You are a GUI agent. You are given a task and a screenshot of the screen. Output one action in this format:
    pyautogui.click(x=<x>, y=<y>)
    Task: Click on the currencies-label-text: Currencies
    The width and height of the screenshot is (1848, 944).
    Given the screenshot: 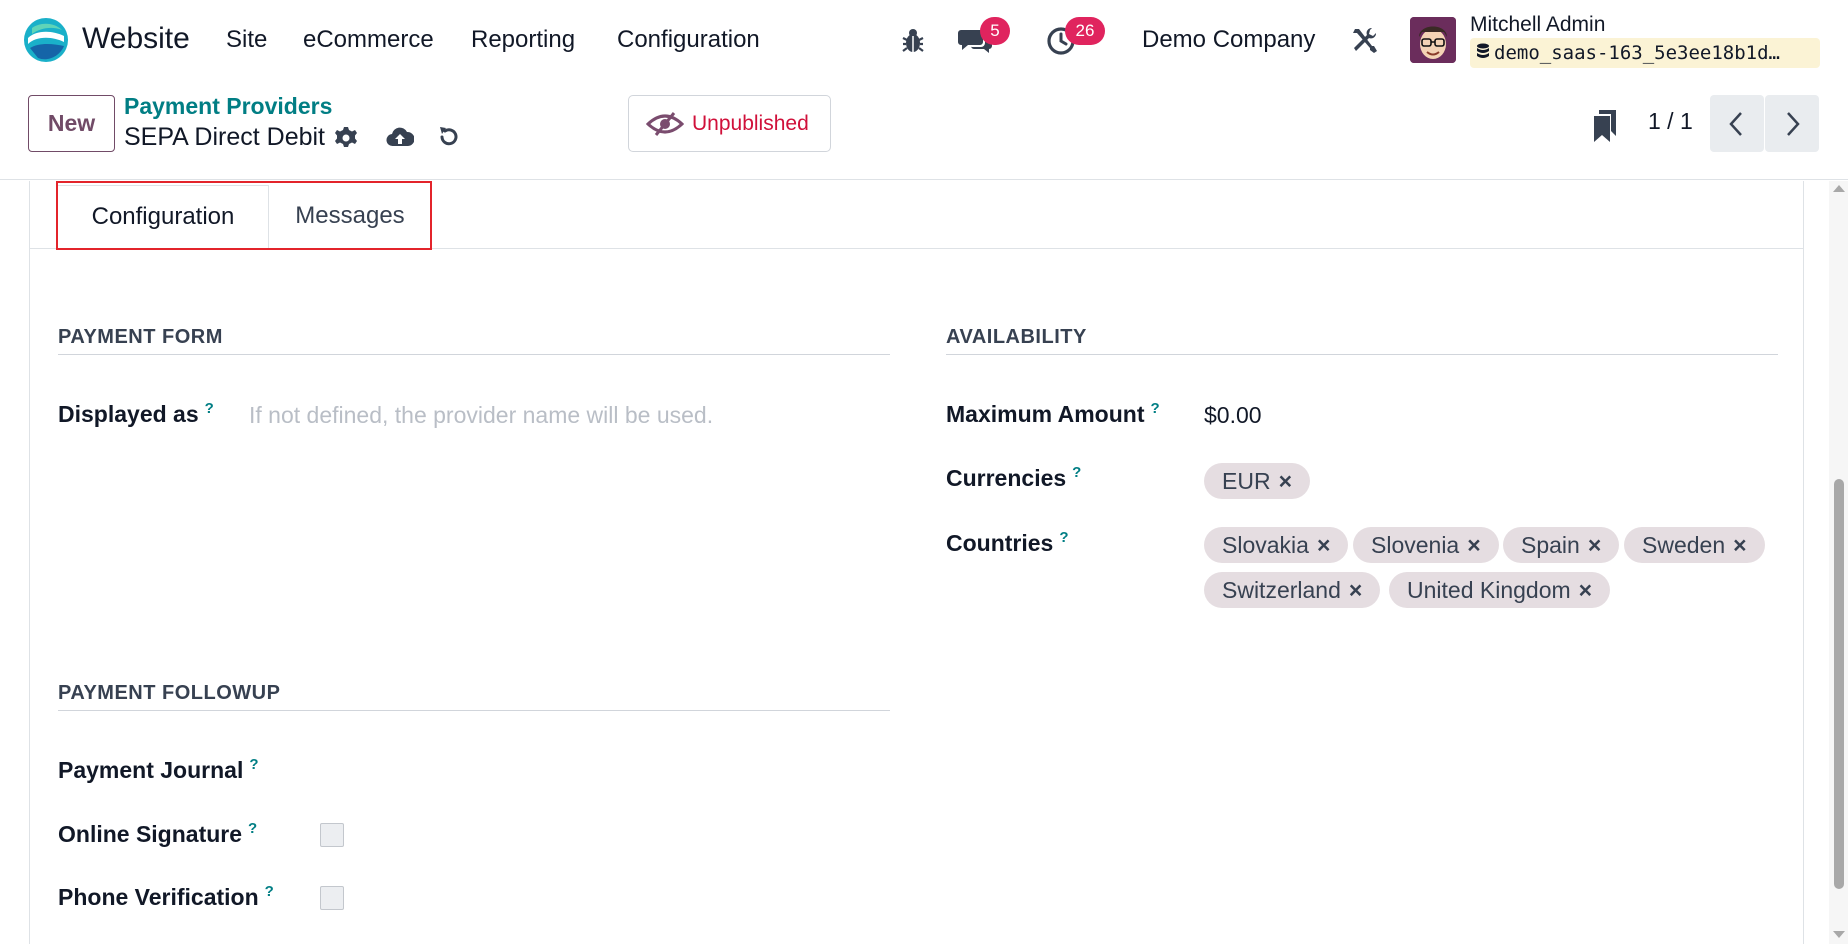 What is the action you would take?
    pyautogui.click(x=1006, y=478)
    